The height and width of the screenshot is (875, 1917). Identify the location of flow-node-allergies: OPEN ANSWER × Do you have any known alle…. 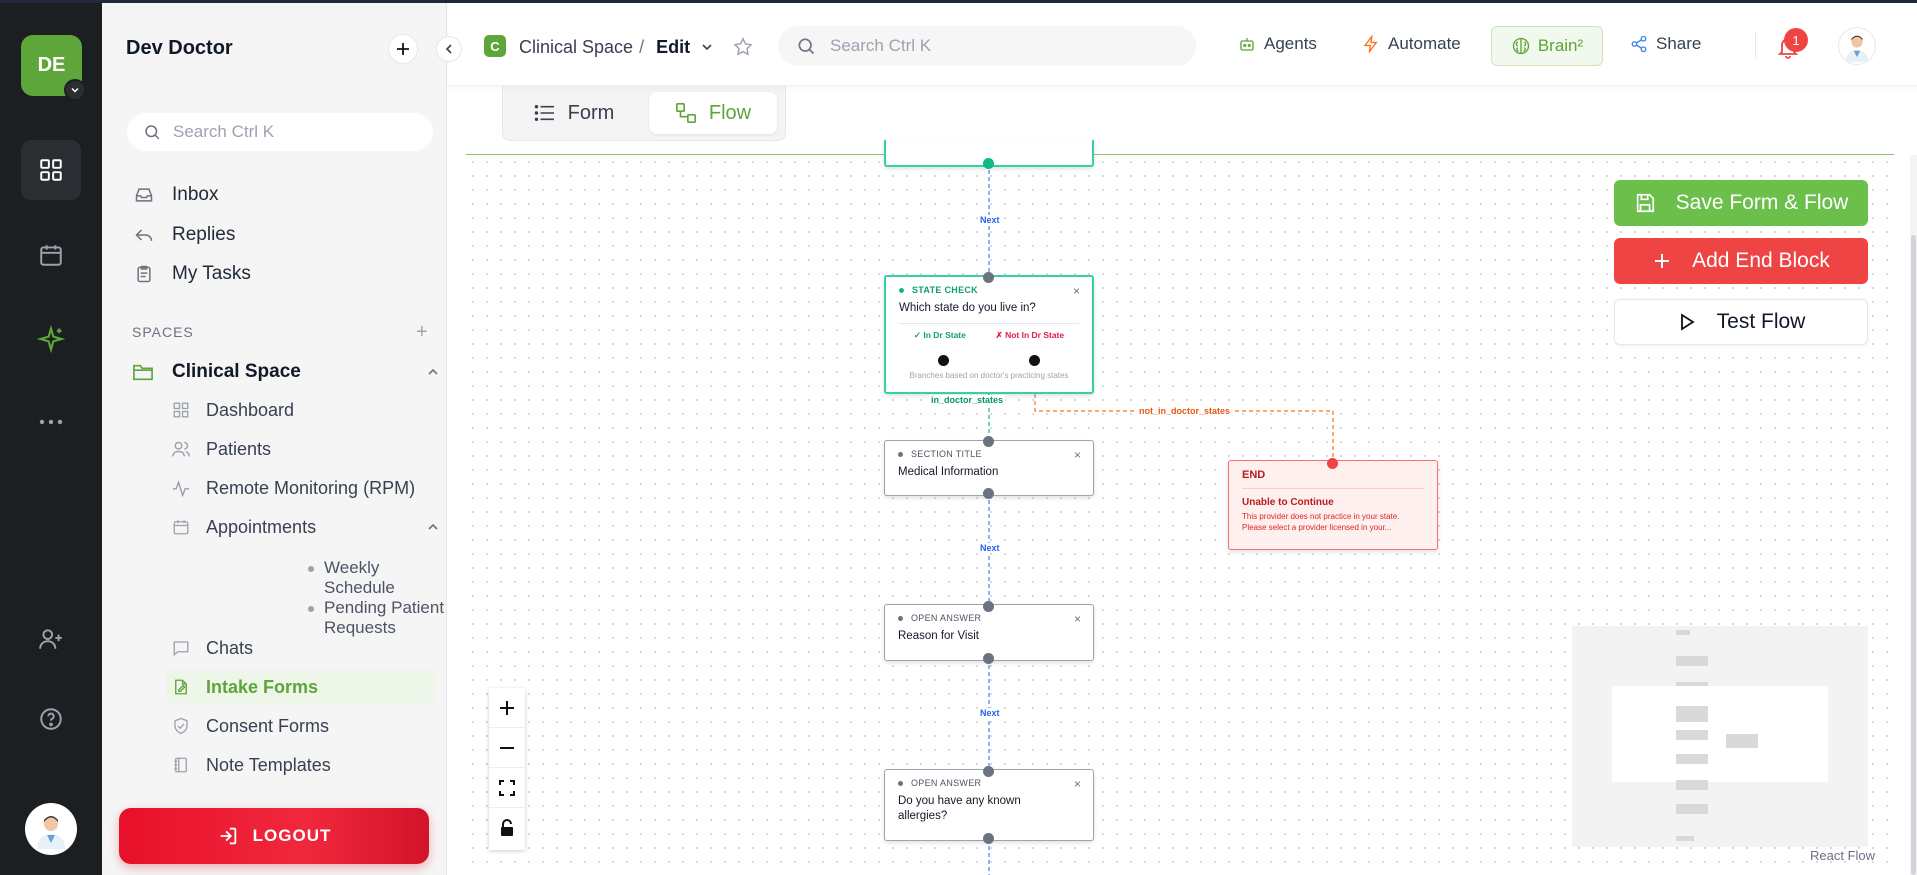
(989, 805).